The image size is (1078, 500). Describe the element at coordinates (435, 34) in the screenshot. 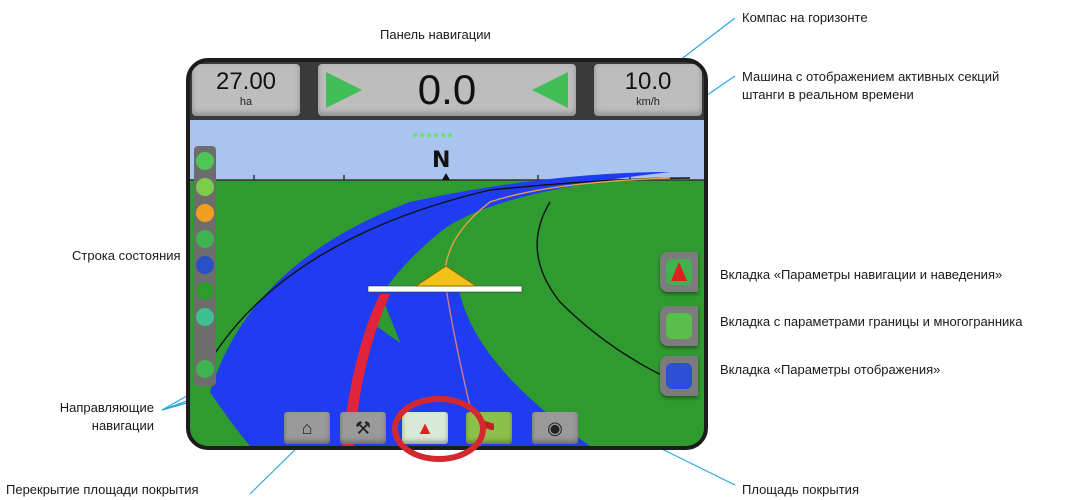

I see `nav-panel-callout: Панель навигации` at that location.